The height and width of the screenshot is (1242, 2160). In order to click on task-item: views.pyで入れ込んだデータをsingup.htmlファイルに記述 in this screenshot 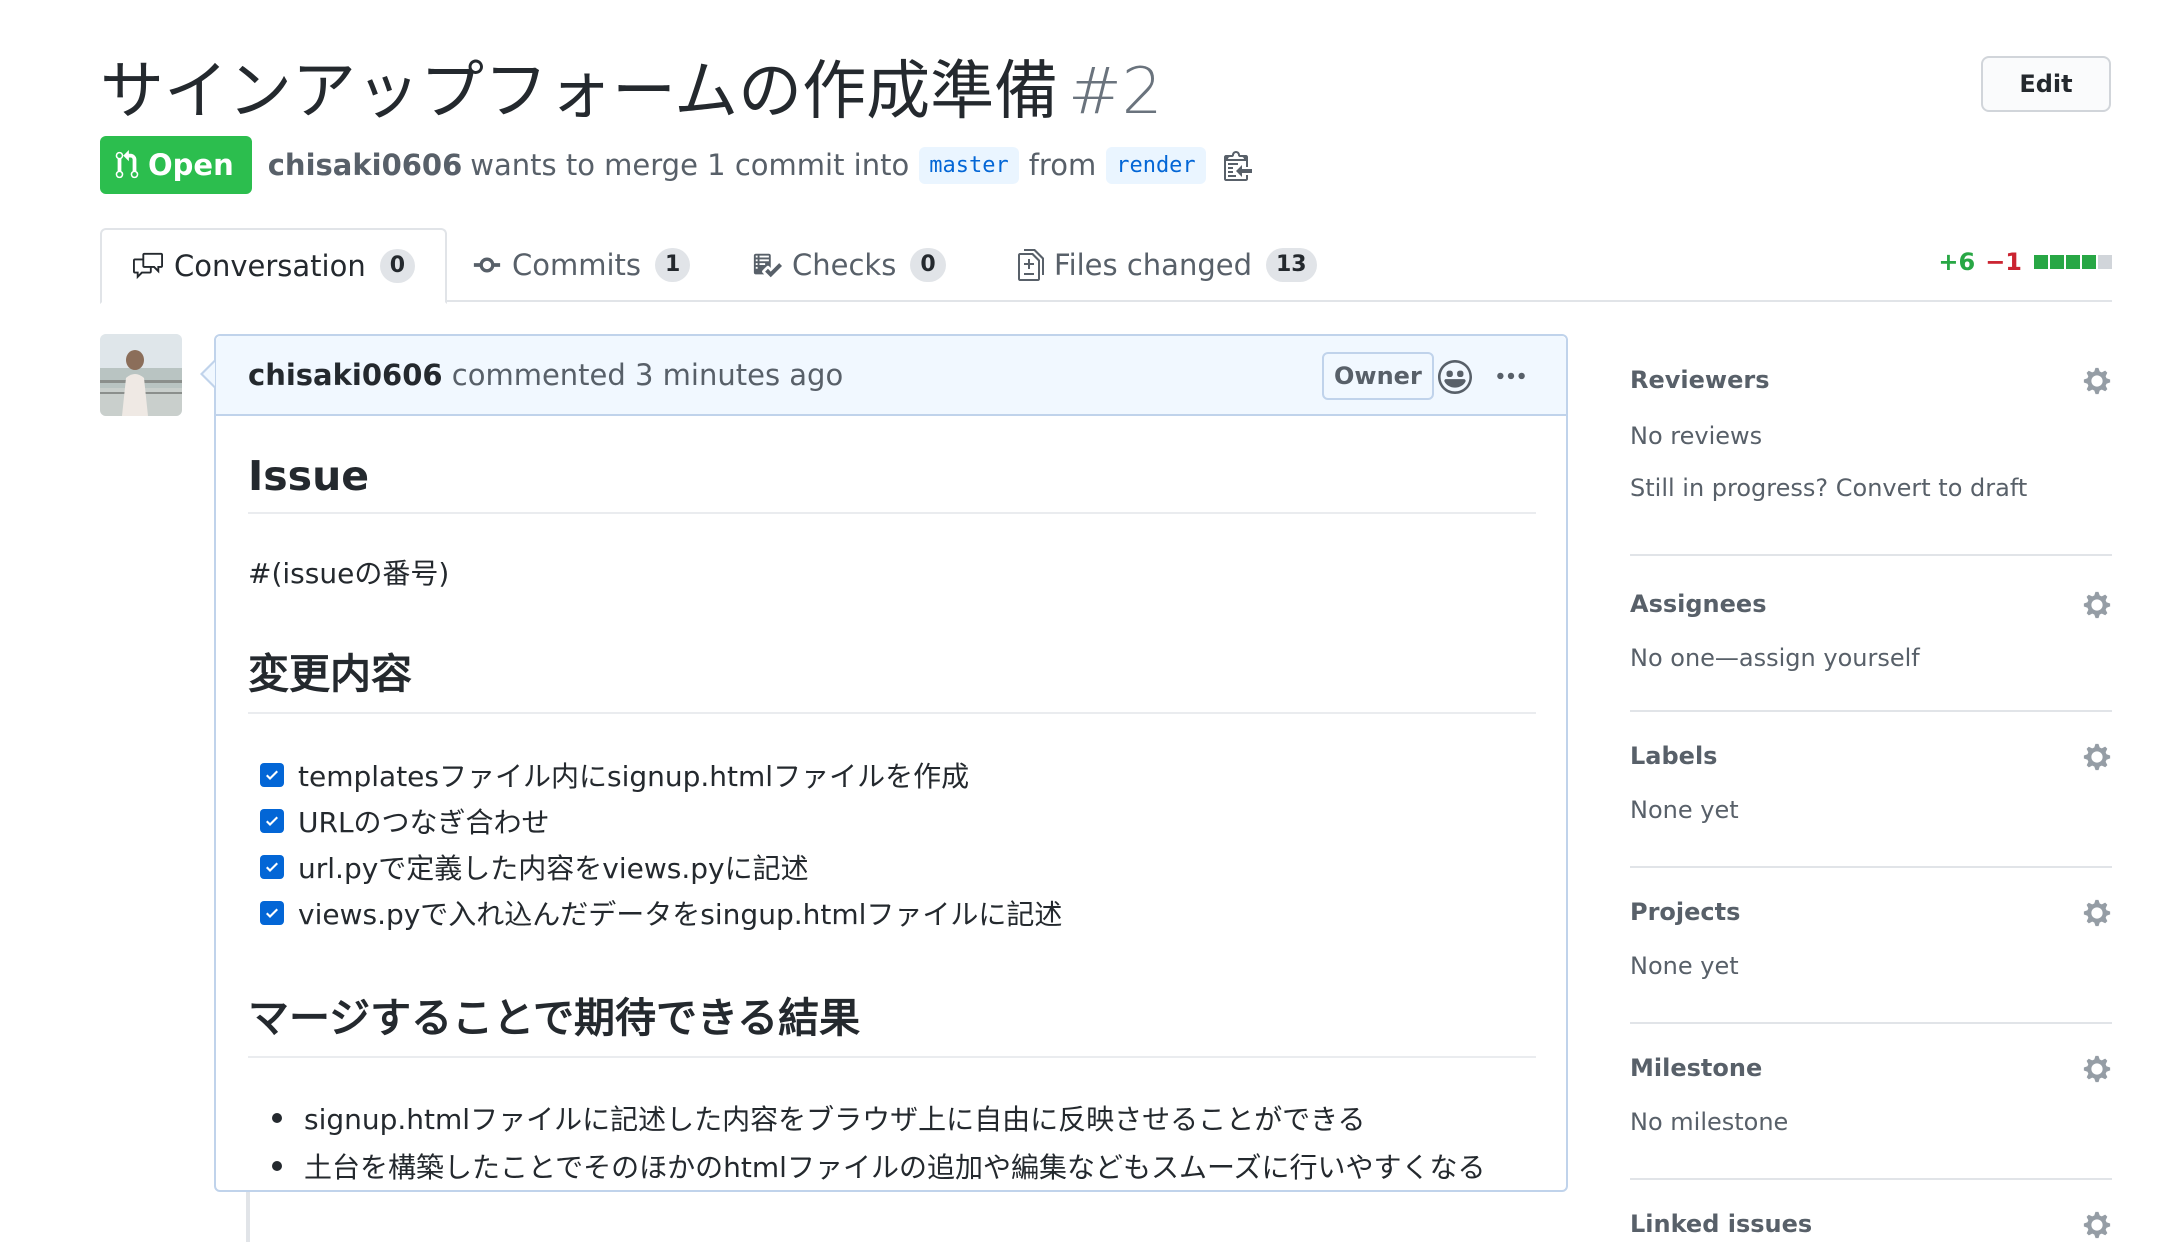, I will do `click(892, 913)`.